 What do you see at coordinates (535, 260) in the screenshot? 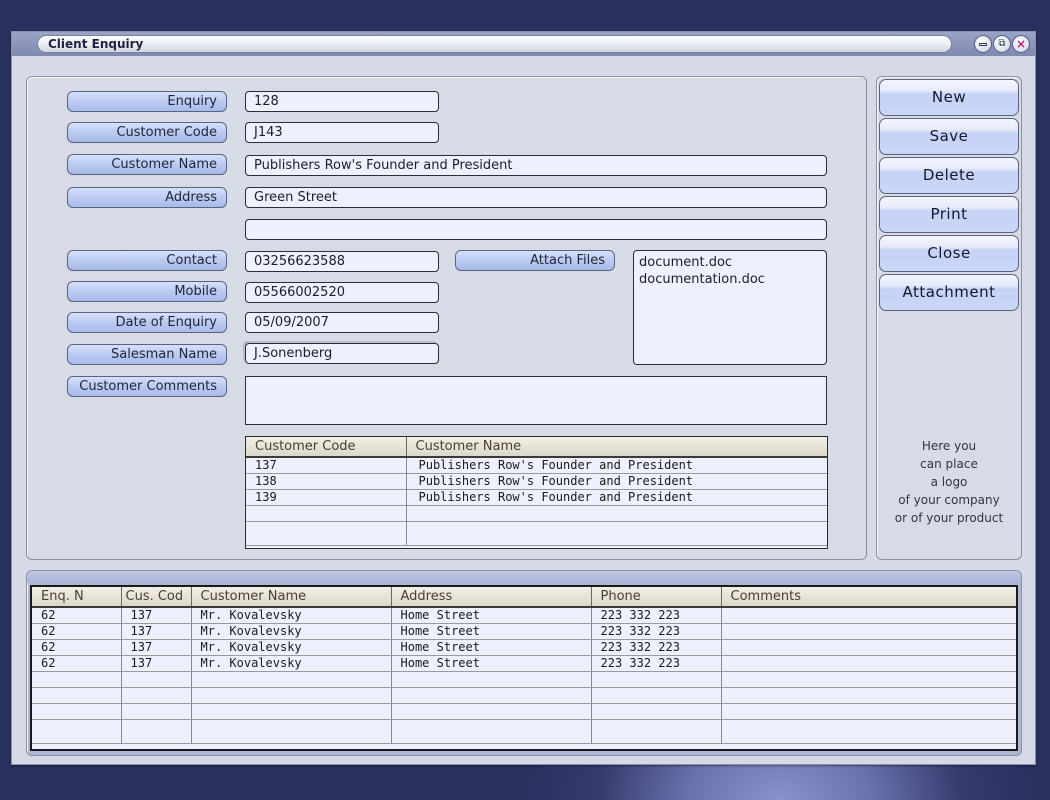
I see `attach-files-button: Attach Files` at bounding box center [535, 260].